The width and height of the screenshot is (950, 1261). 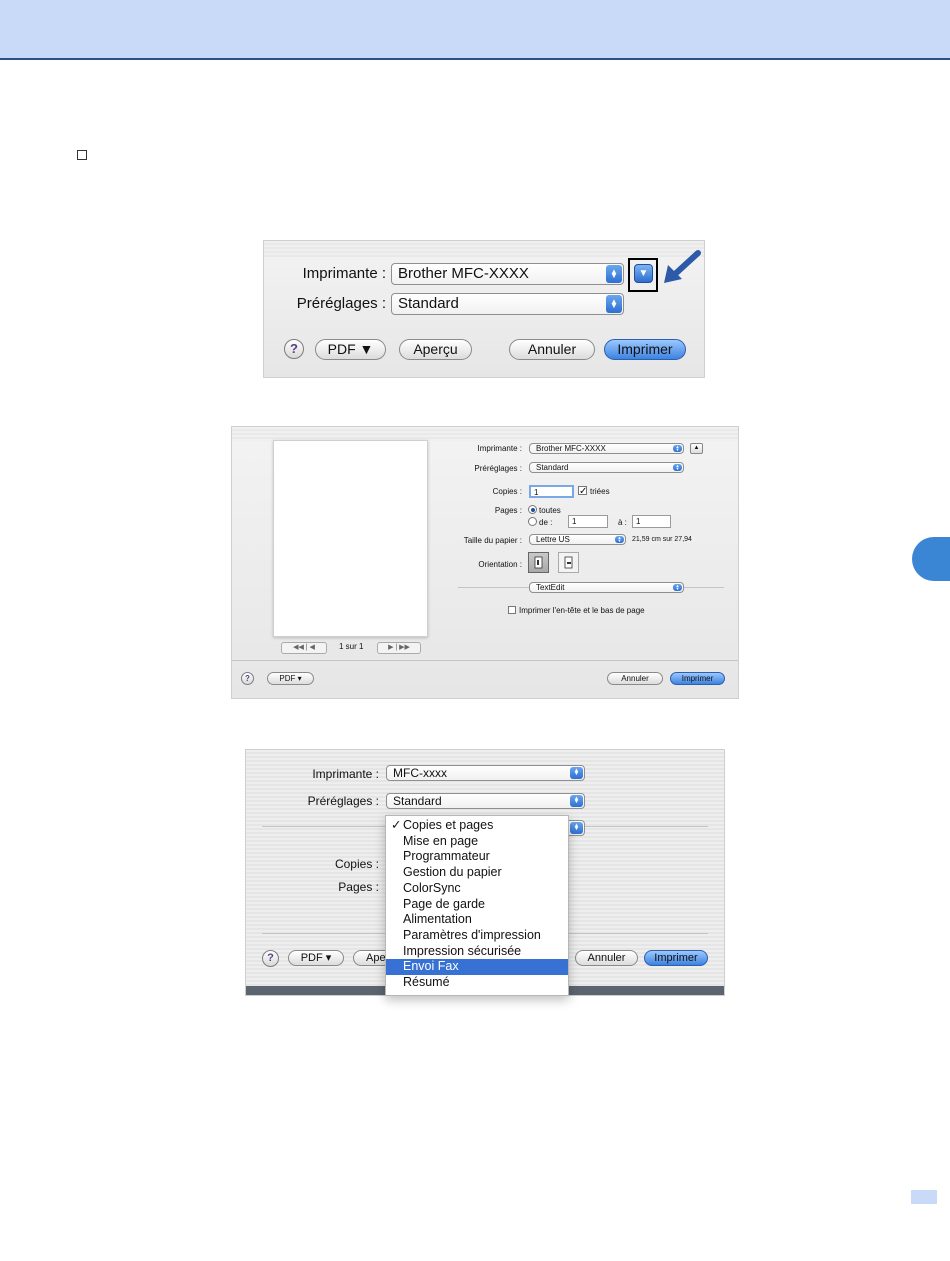 What do you see at coordinates (571, 448) in the screenshot?
I see `printer-popup-value: Brother MFC-XXXX` at bounding box center [571, 448].